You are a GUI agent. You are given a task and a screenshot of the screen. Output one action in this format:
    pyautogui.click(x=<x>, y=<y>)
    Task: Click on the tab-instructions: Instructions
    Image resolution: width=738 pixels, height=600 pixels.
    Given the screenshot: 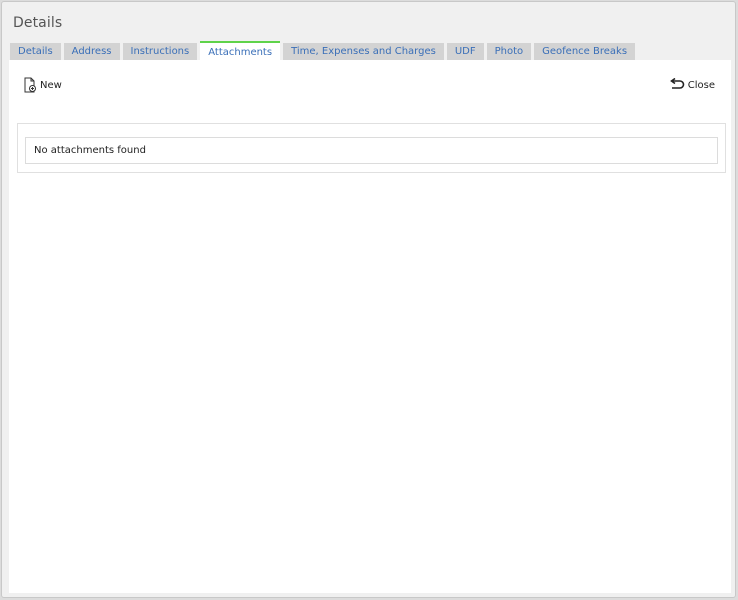 What is the action you would take?
    pyautogui.click(x=160, y=52)
    